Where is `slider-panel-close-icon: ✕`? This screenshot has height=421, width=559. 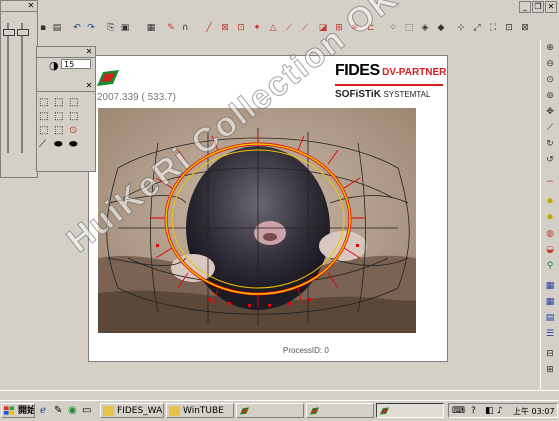
slider-panel-close-icon: ✕ is located at coordinates (31, 6).